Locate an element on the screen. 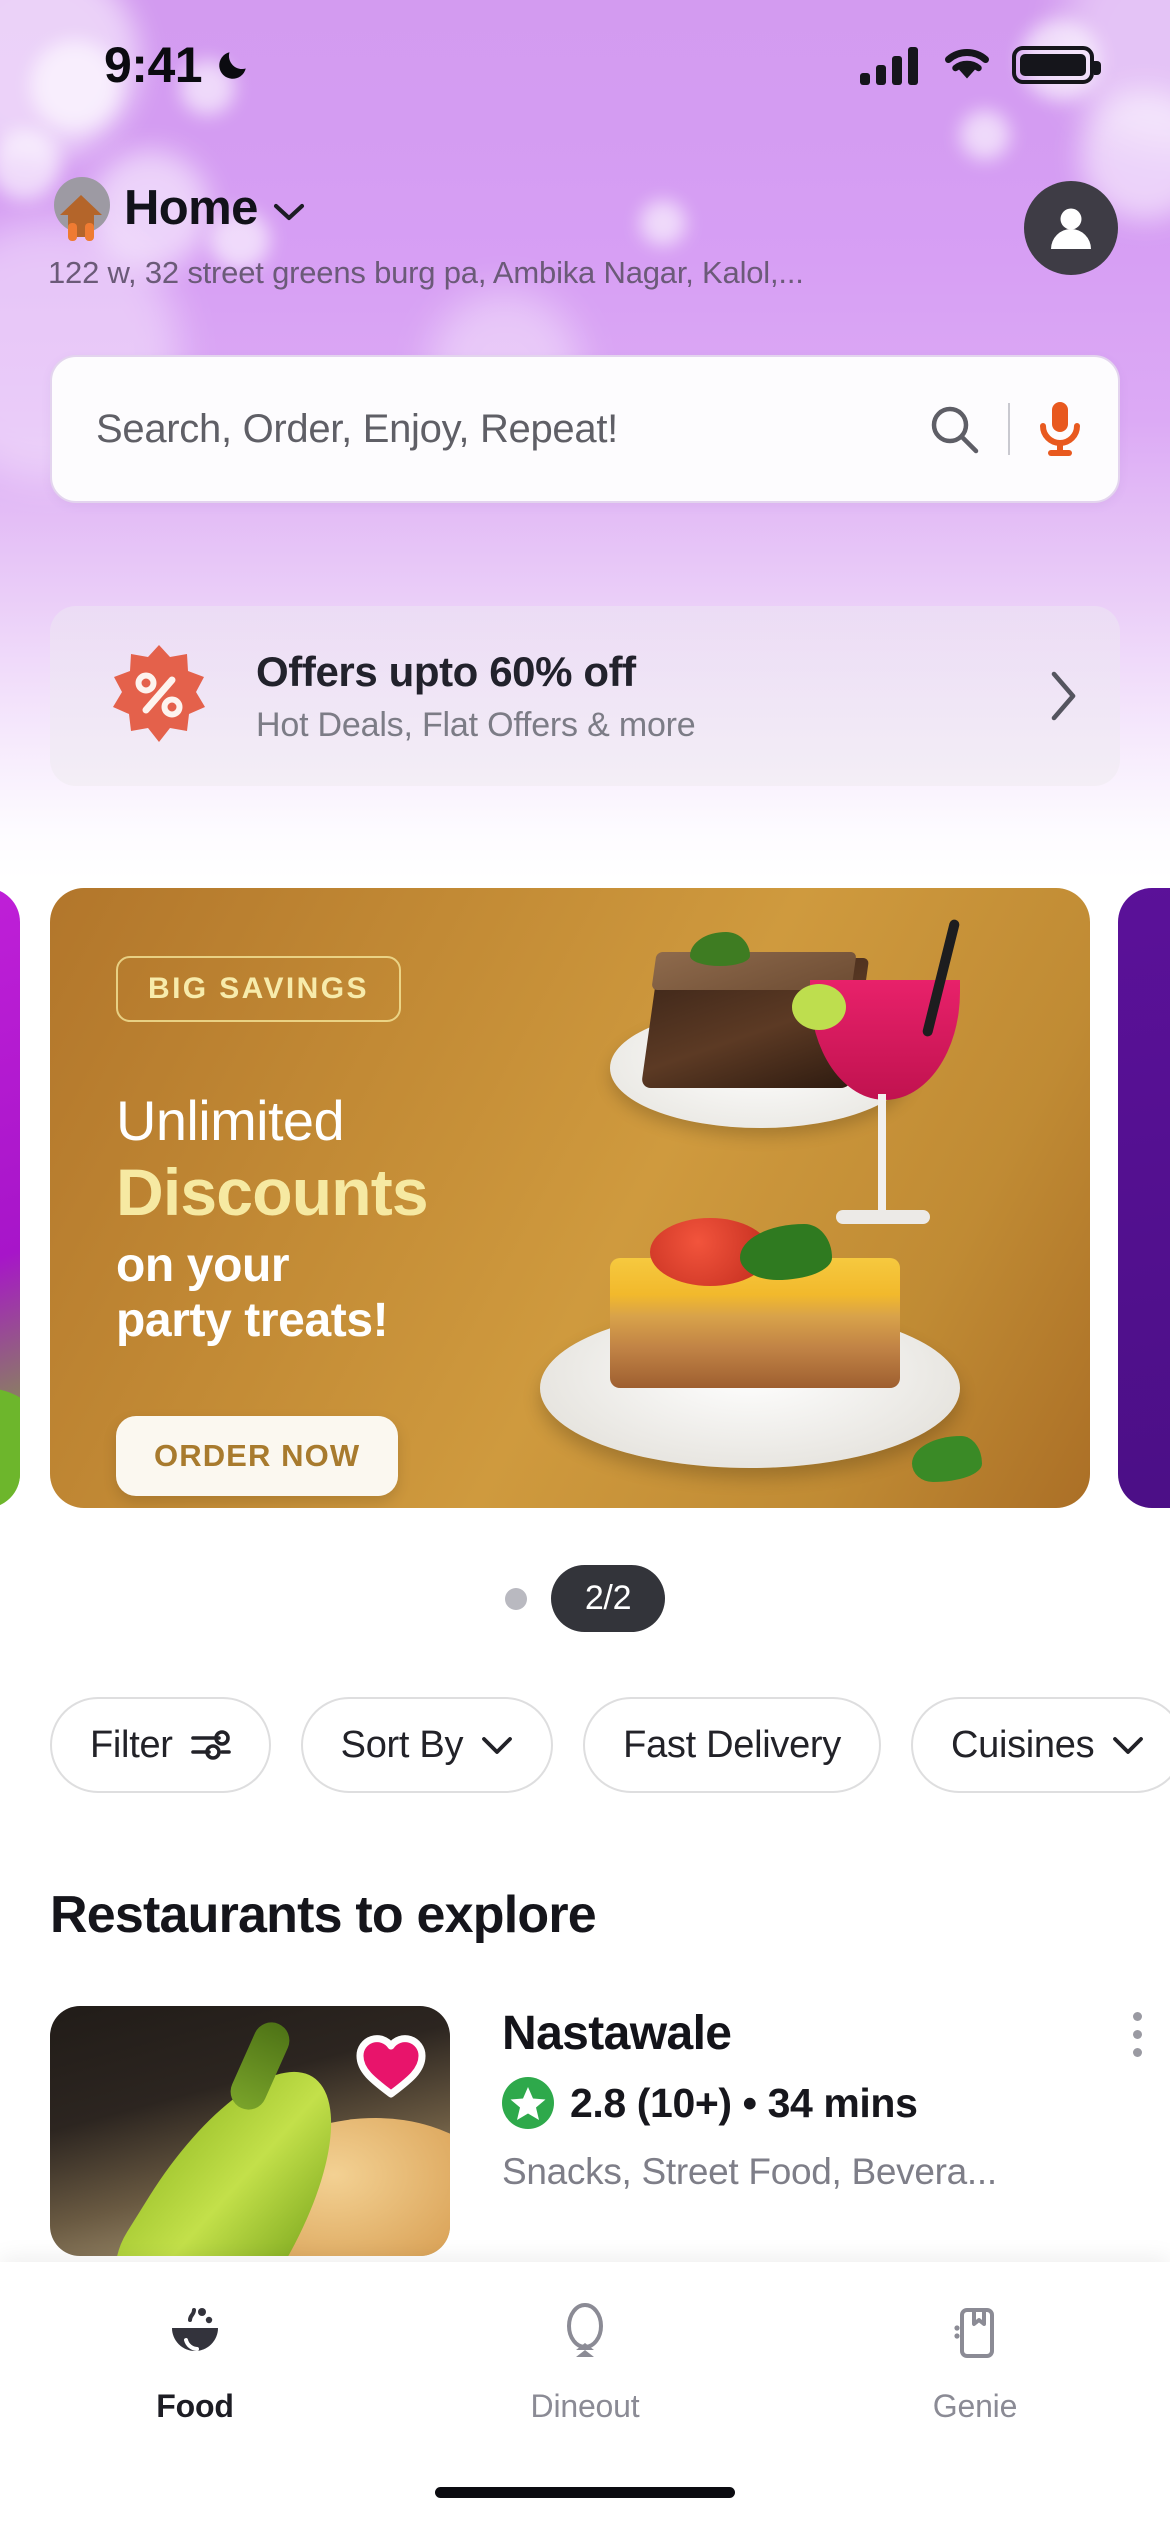 The height and width of the screenshot is (2532, 1170). offers-subtitle: Hot Deals, Flat Offers & more is located at coordinates (476, 724).